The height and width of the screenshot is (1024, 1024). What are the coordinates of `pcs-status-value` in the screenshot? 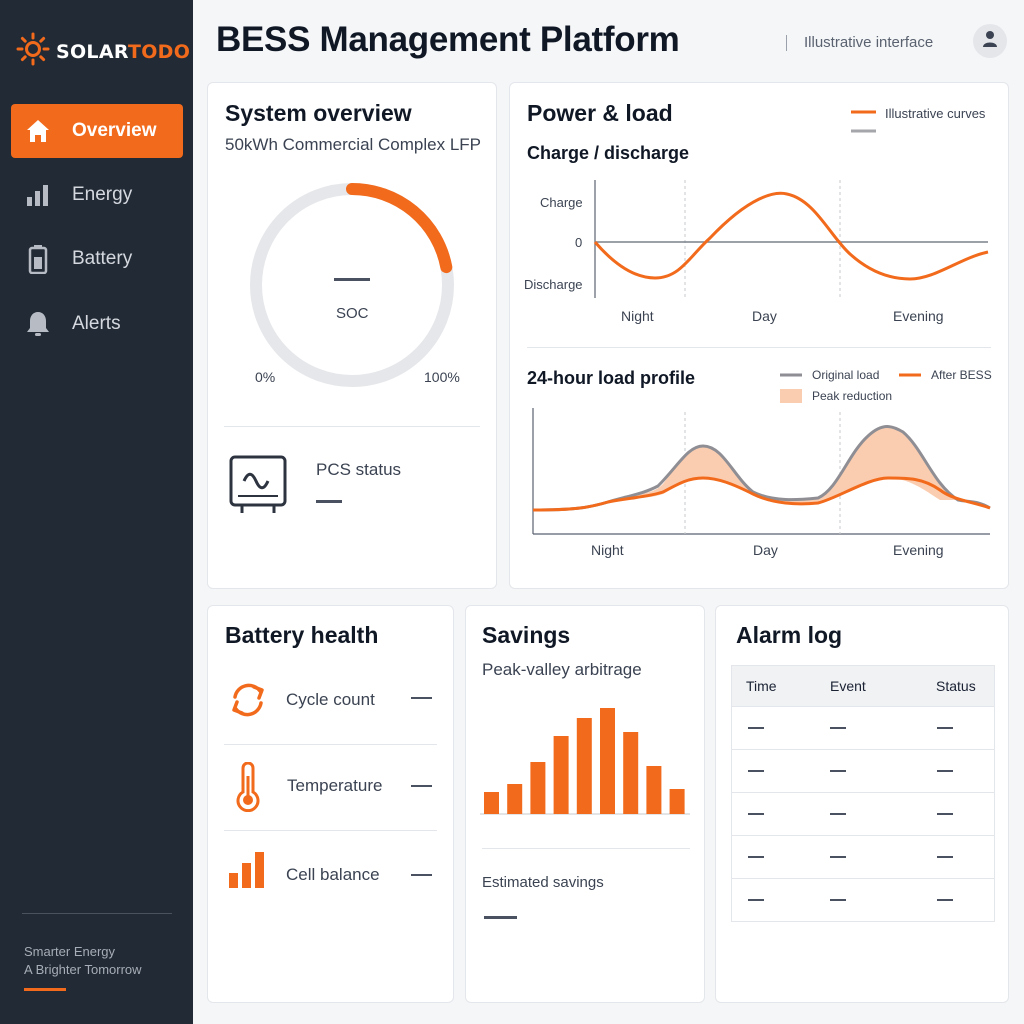 It's located at (329, 501).